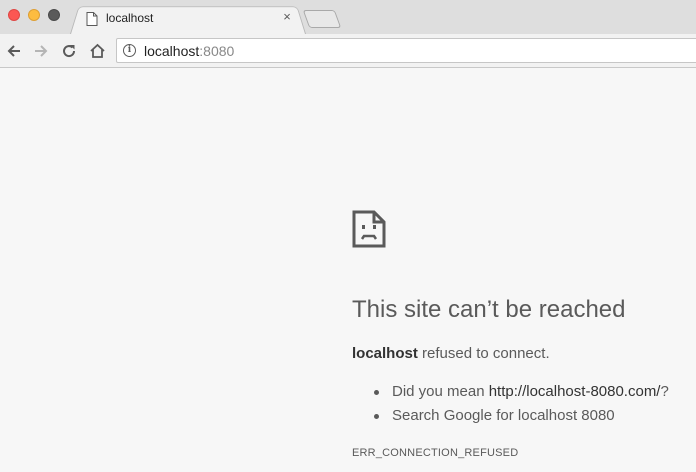 This screenshot has height=472, width=696. Describe the element at coordinates (440, 391) in the screenshot. I see `suggestion-prefix: Did you mean` at that location.